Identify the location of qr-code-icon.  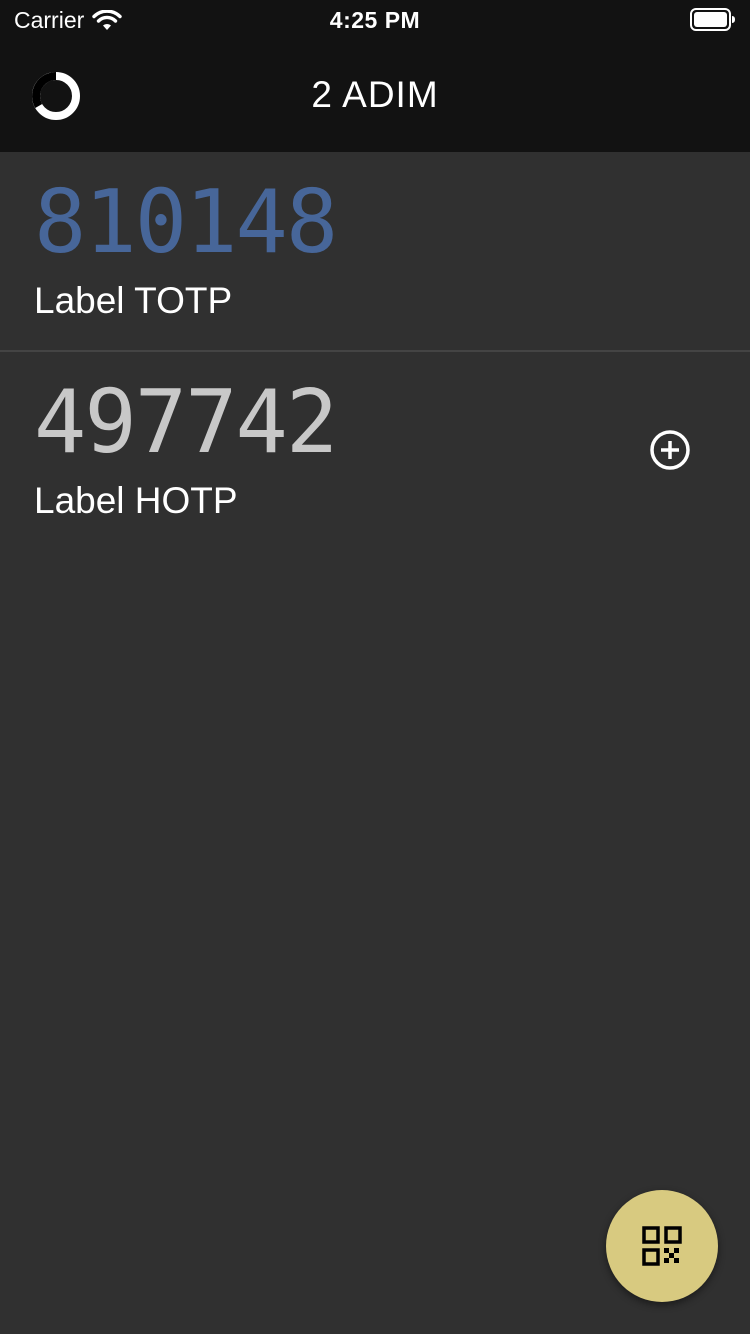
(662, 1246).